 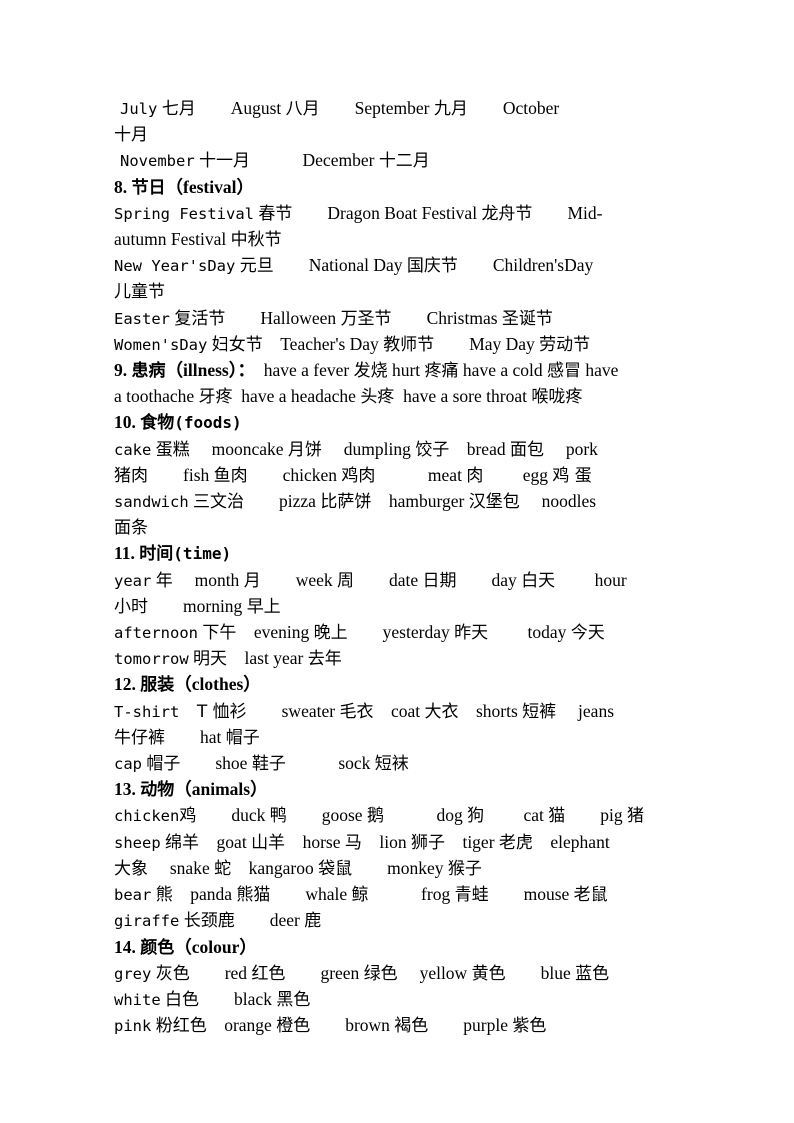 I want to click on term-zh: 面包, so click(x=526, y=449).